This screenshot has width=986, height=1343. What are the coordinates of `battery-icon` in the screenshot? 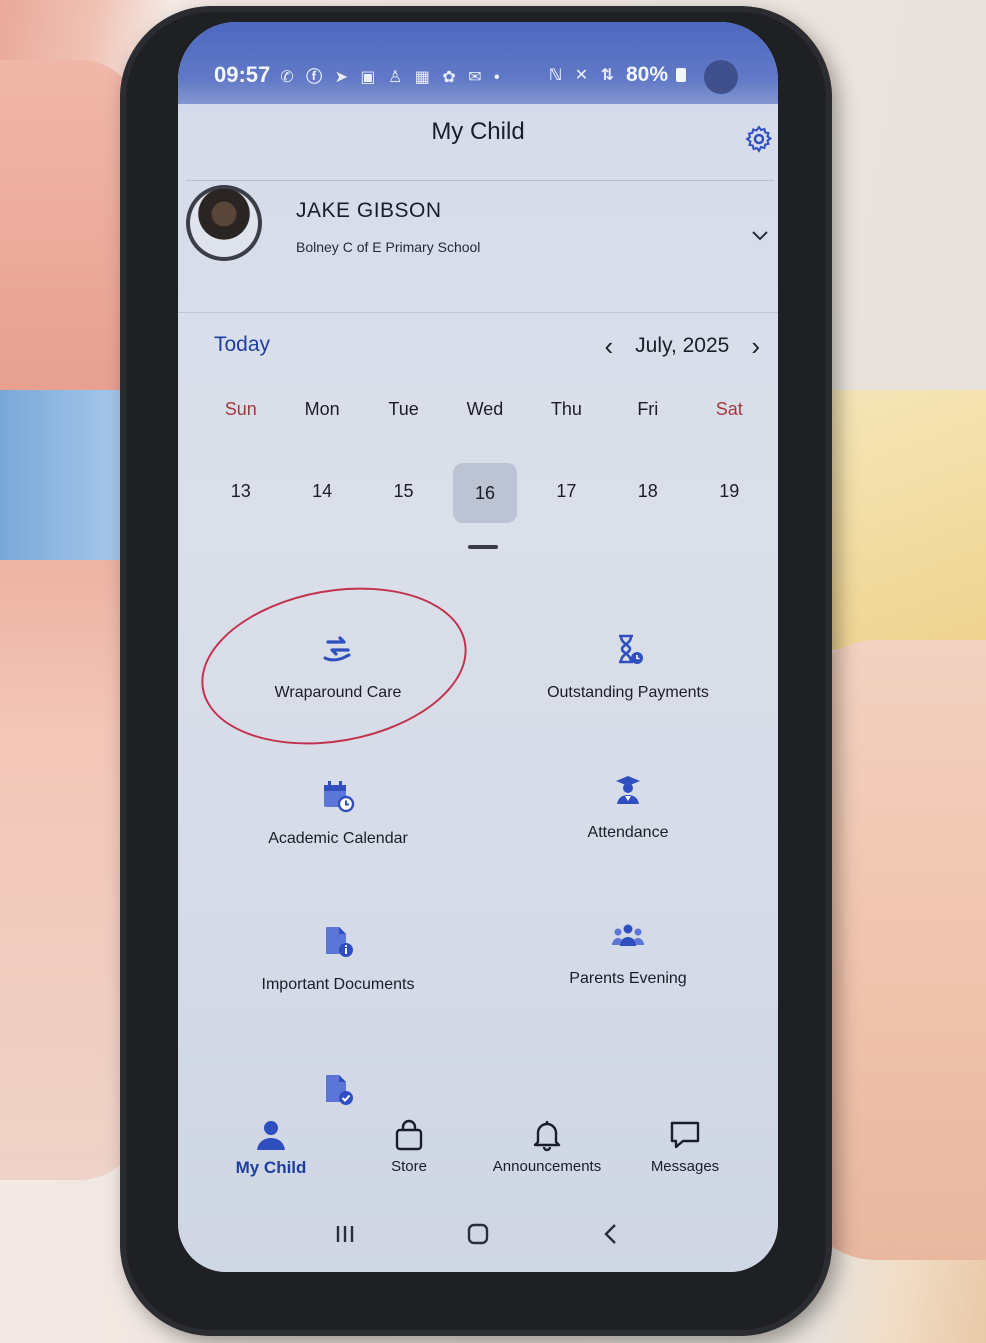 It's located at (681, 75).